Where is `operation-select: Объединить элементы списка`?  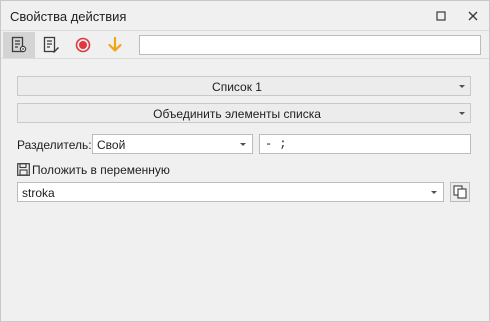
operation-select: Объединить элементы списка is located at coordinates (244, 113).